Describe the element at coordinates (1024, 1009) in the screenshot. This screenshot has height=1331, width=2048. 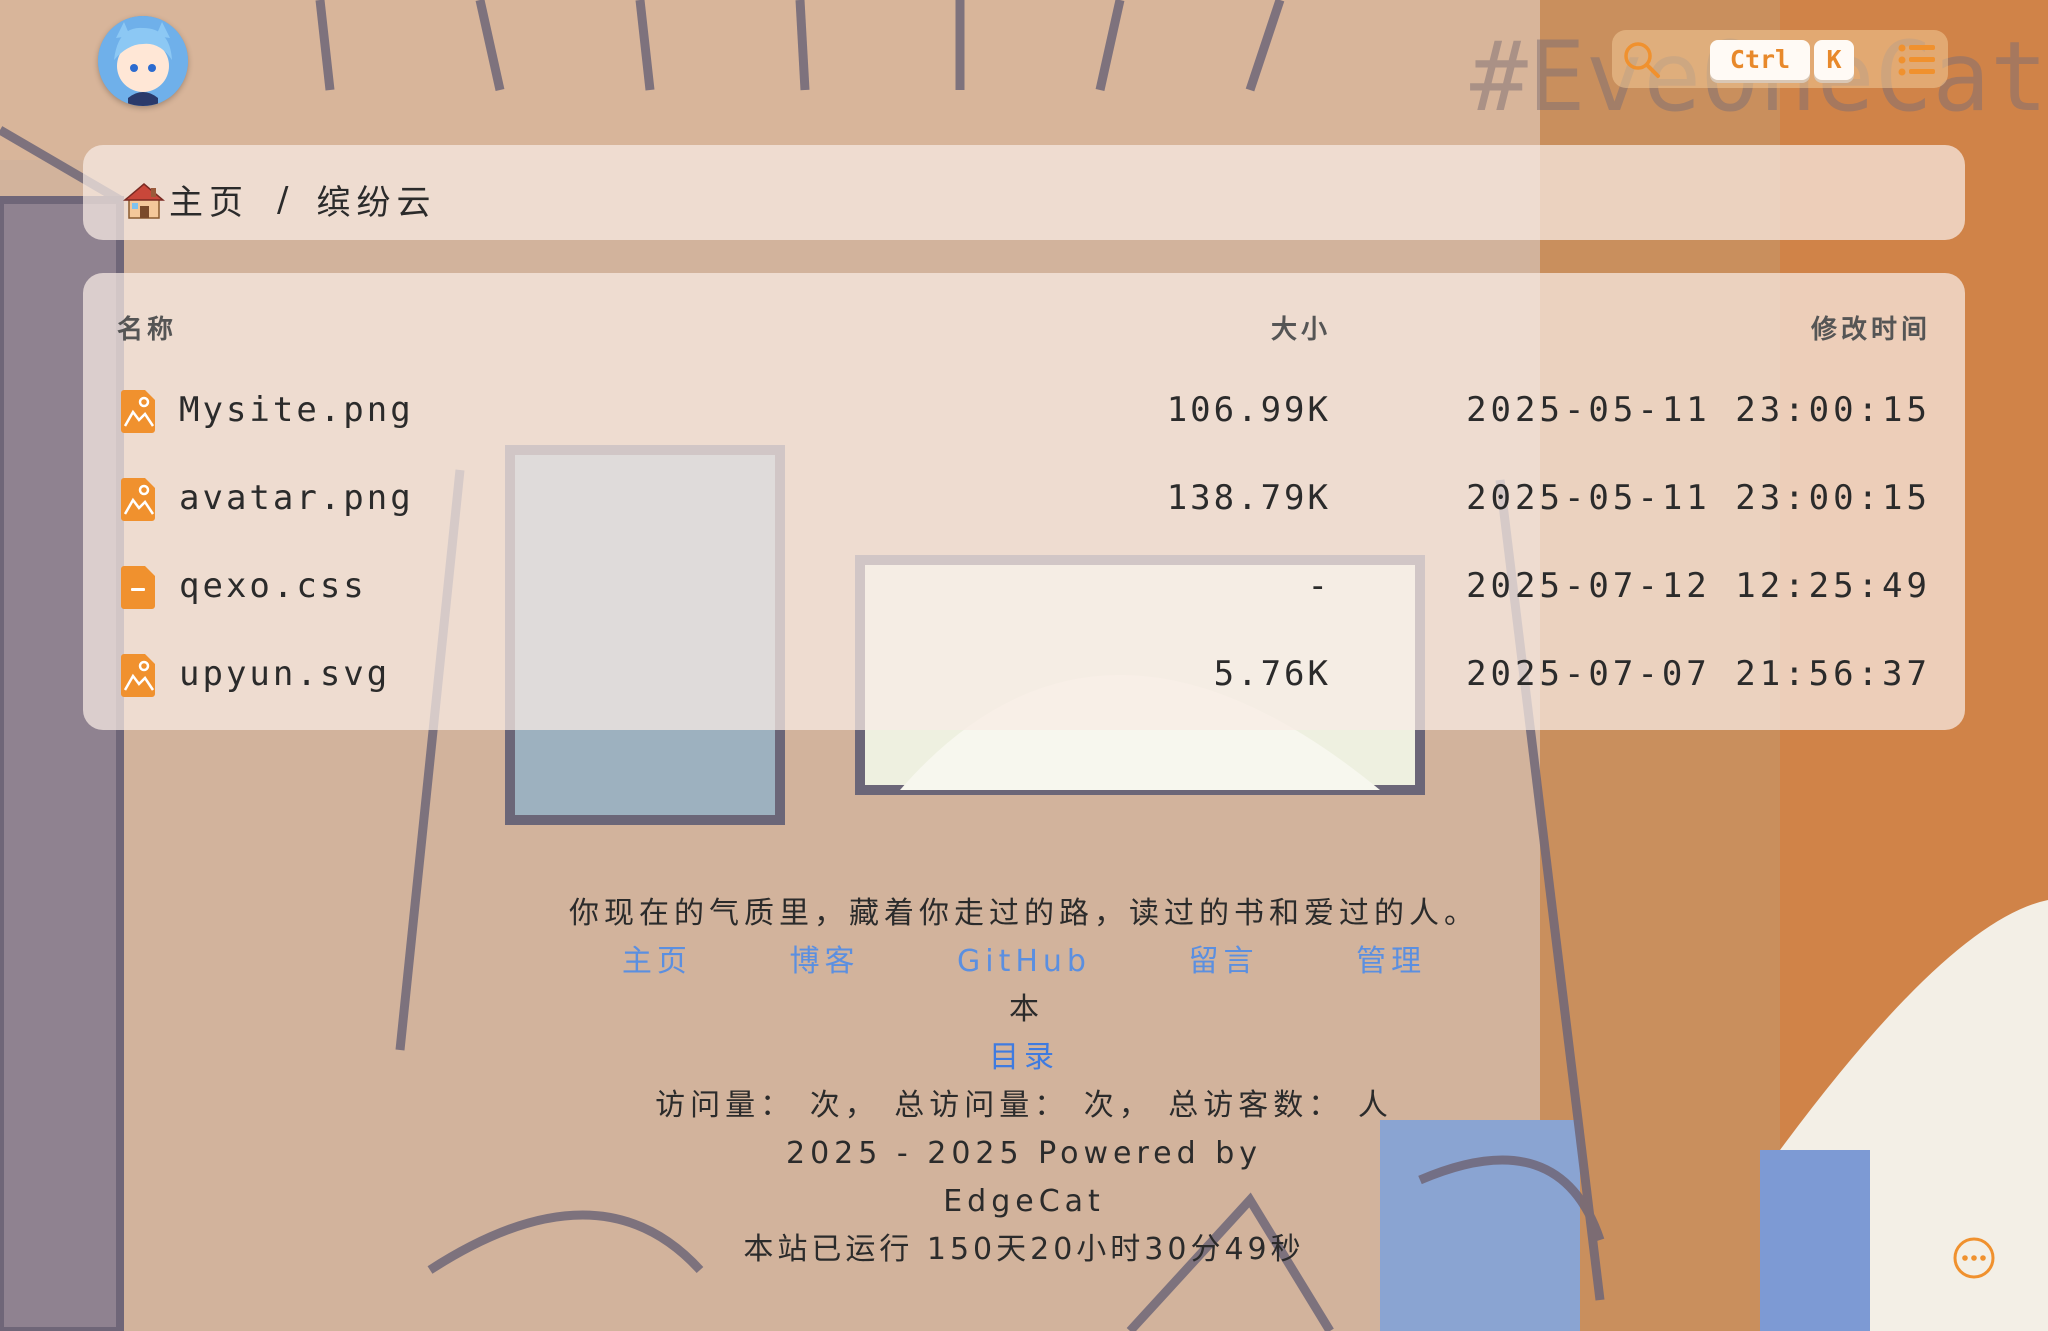
I see `footer-ben: 本` at that location.